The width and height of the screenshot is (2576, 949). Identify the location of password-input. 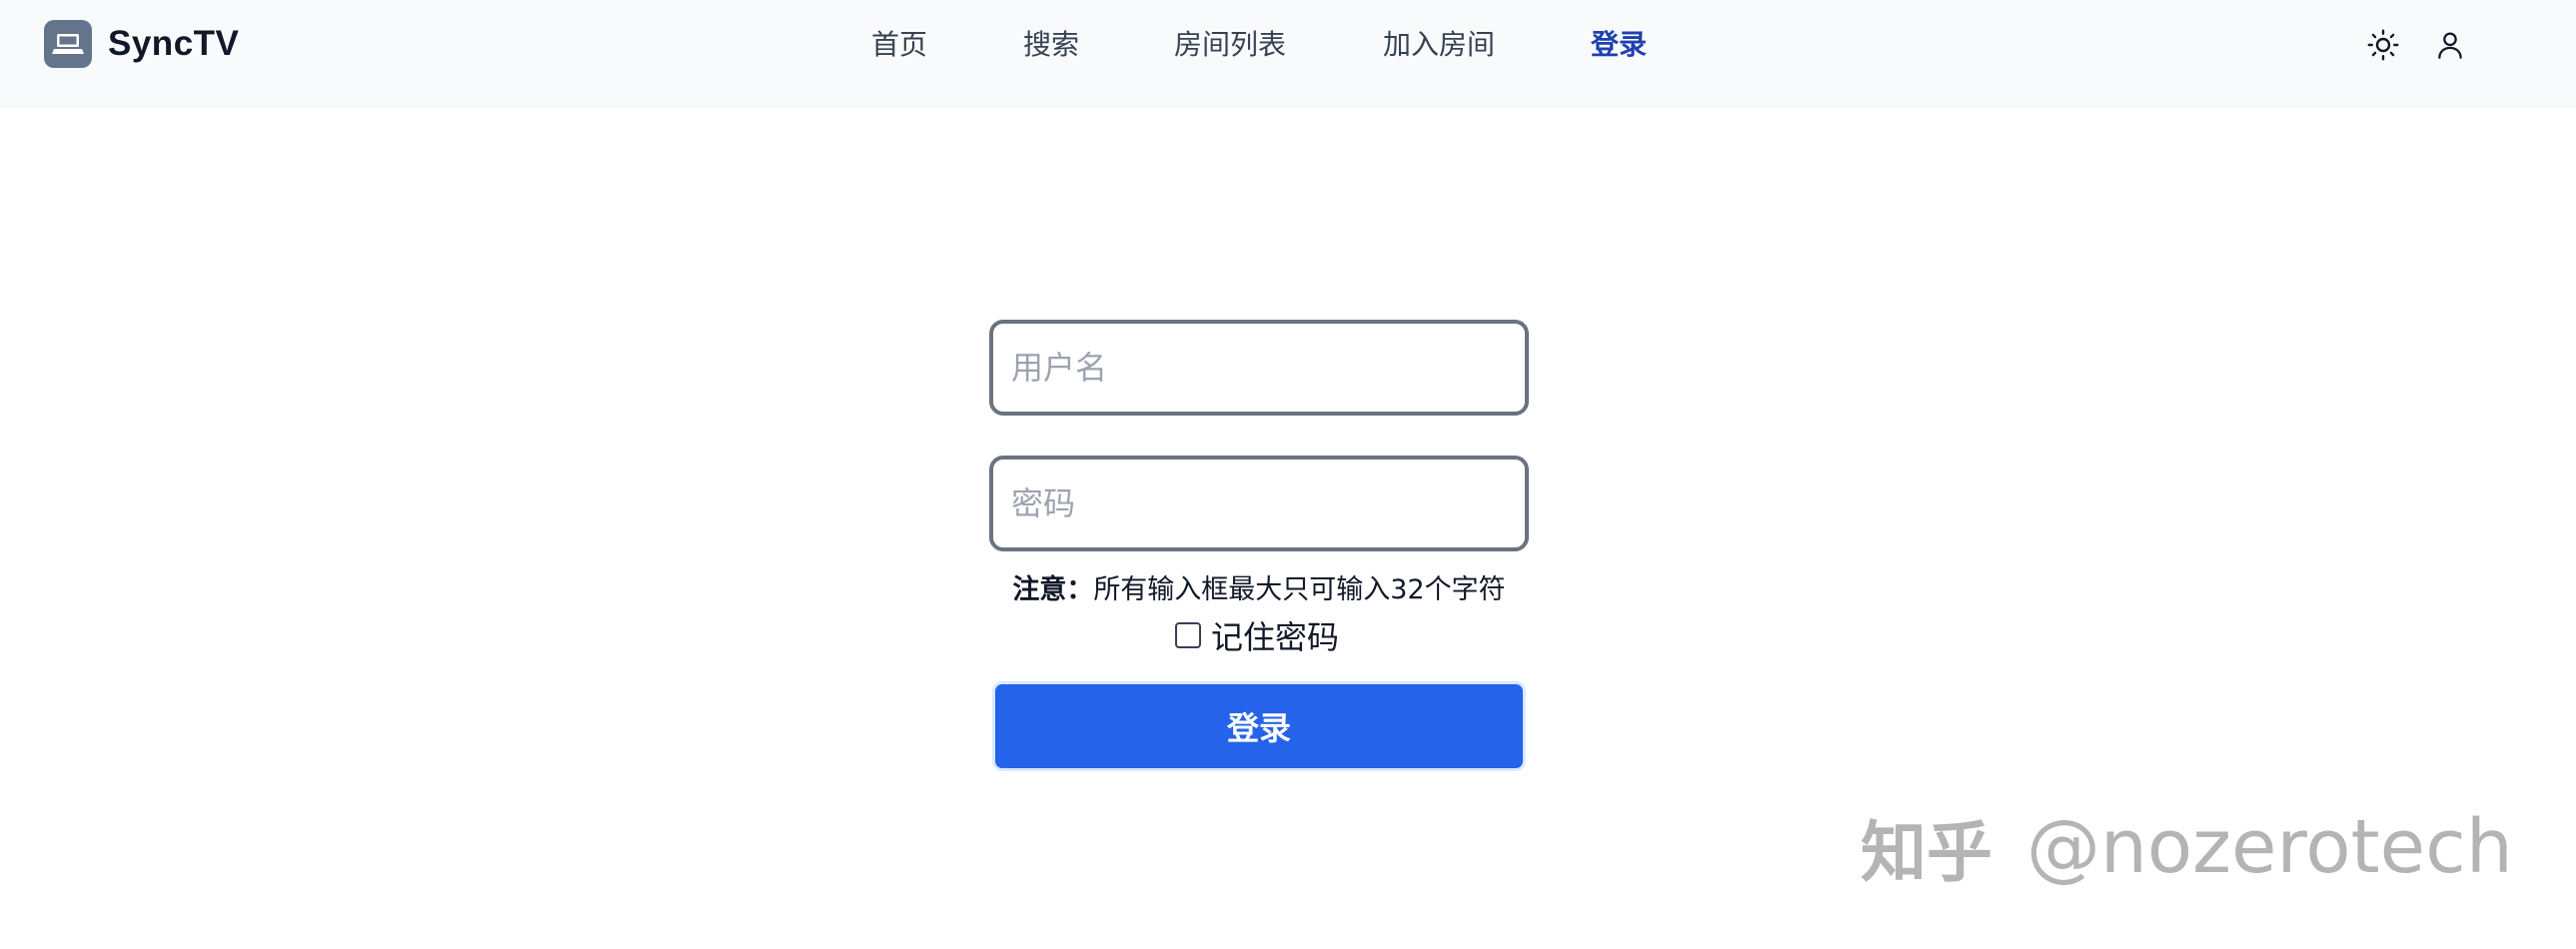
(1259, 503).